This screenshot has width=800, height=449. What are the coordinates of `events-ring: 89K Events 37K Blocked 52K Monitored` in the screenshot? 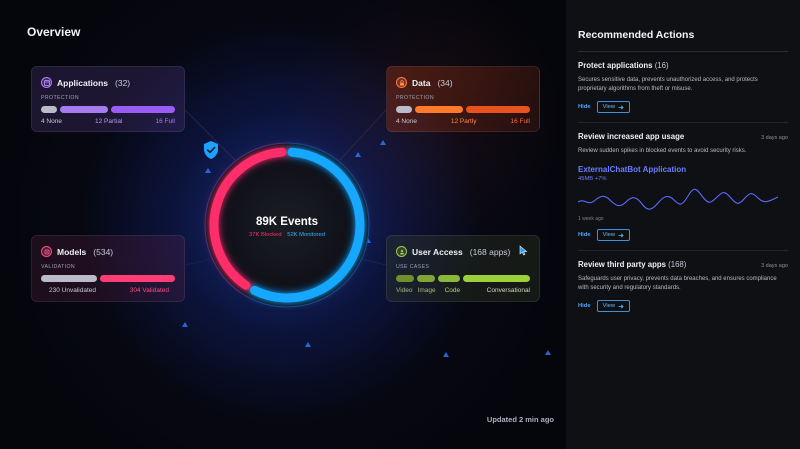 It's located at (287, 225).